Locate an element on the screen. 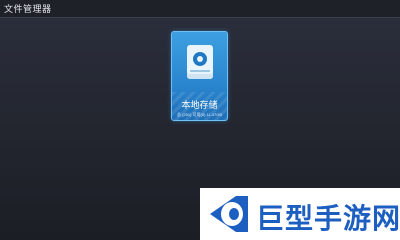 This screenshot has height=240, width=400. drive-slot is located at coordinates (200, 71).